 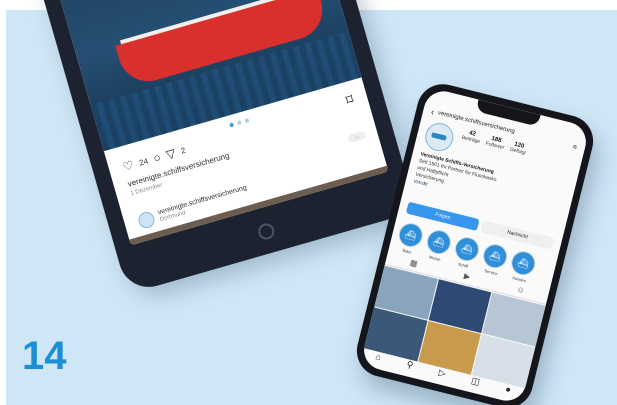 I want to click on back-icon: ‹, so click(x=432, y=112).